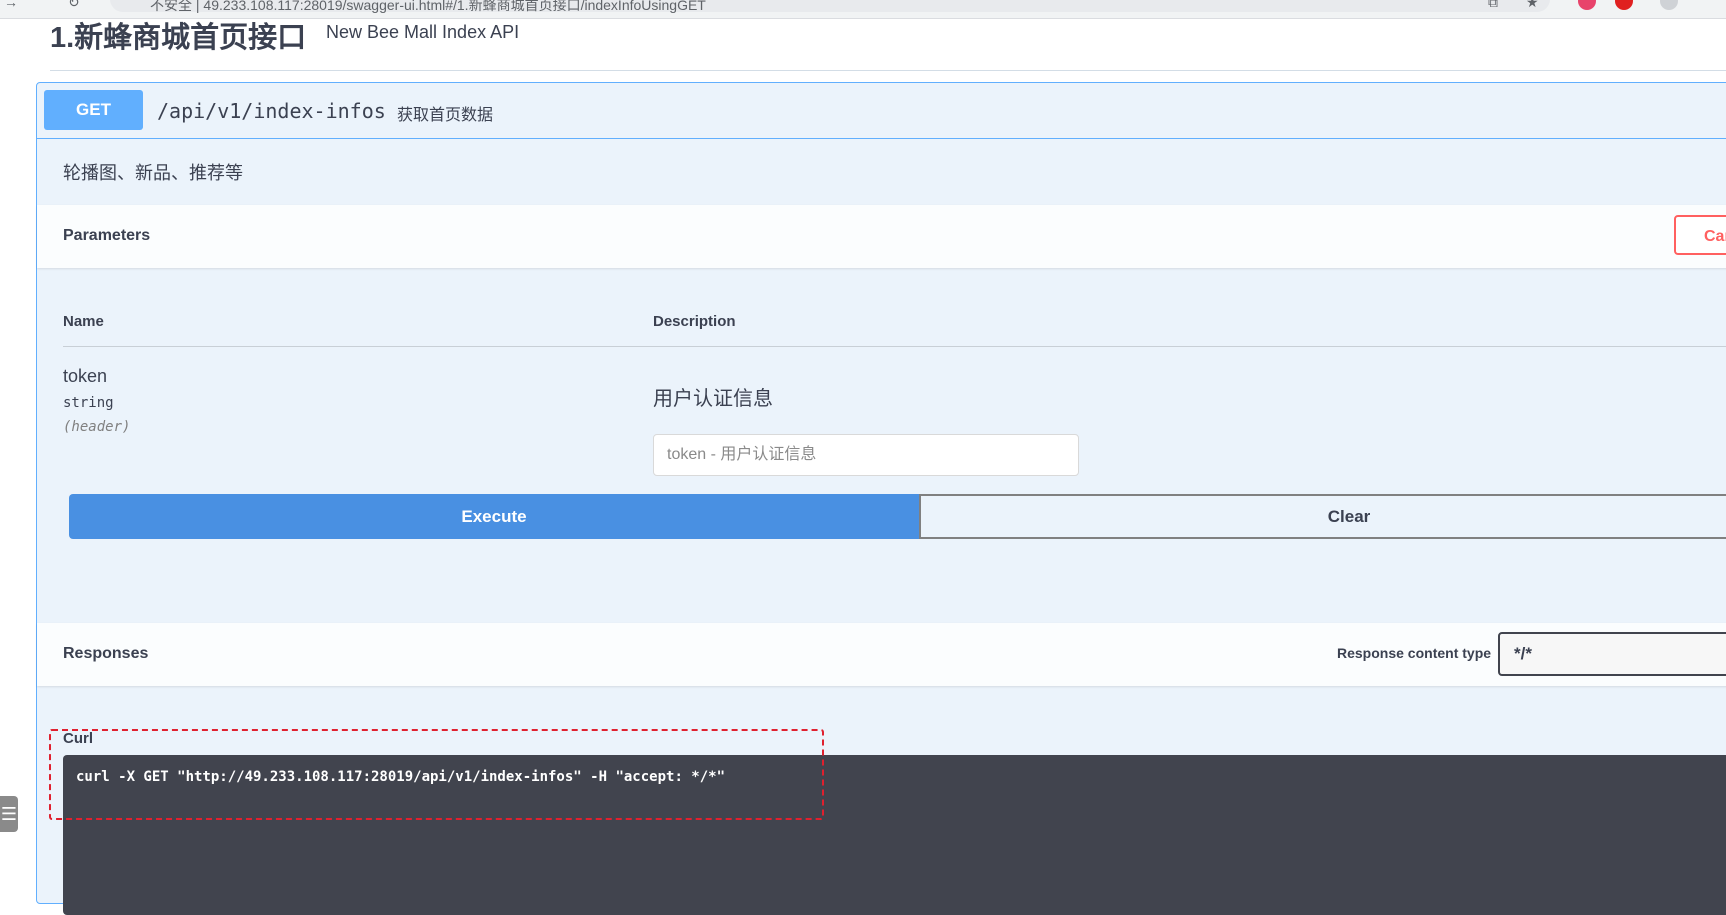 The image size is (1726, 915). Describe the element at coordinates (1322, 516) in the screenshot. I see `clear-button: Clear` at that location.